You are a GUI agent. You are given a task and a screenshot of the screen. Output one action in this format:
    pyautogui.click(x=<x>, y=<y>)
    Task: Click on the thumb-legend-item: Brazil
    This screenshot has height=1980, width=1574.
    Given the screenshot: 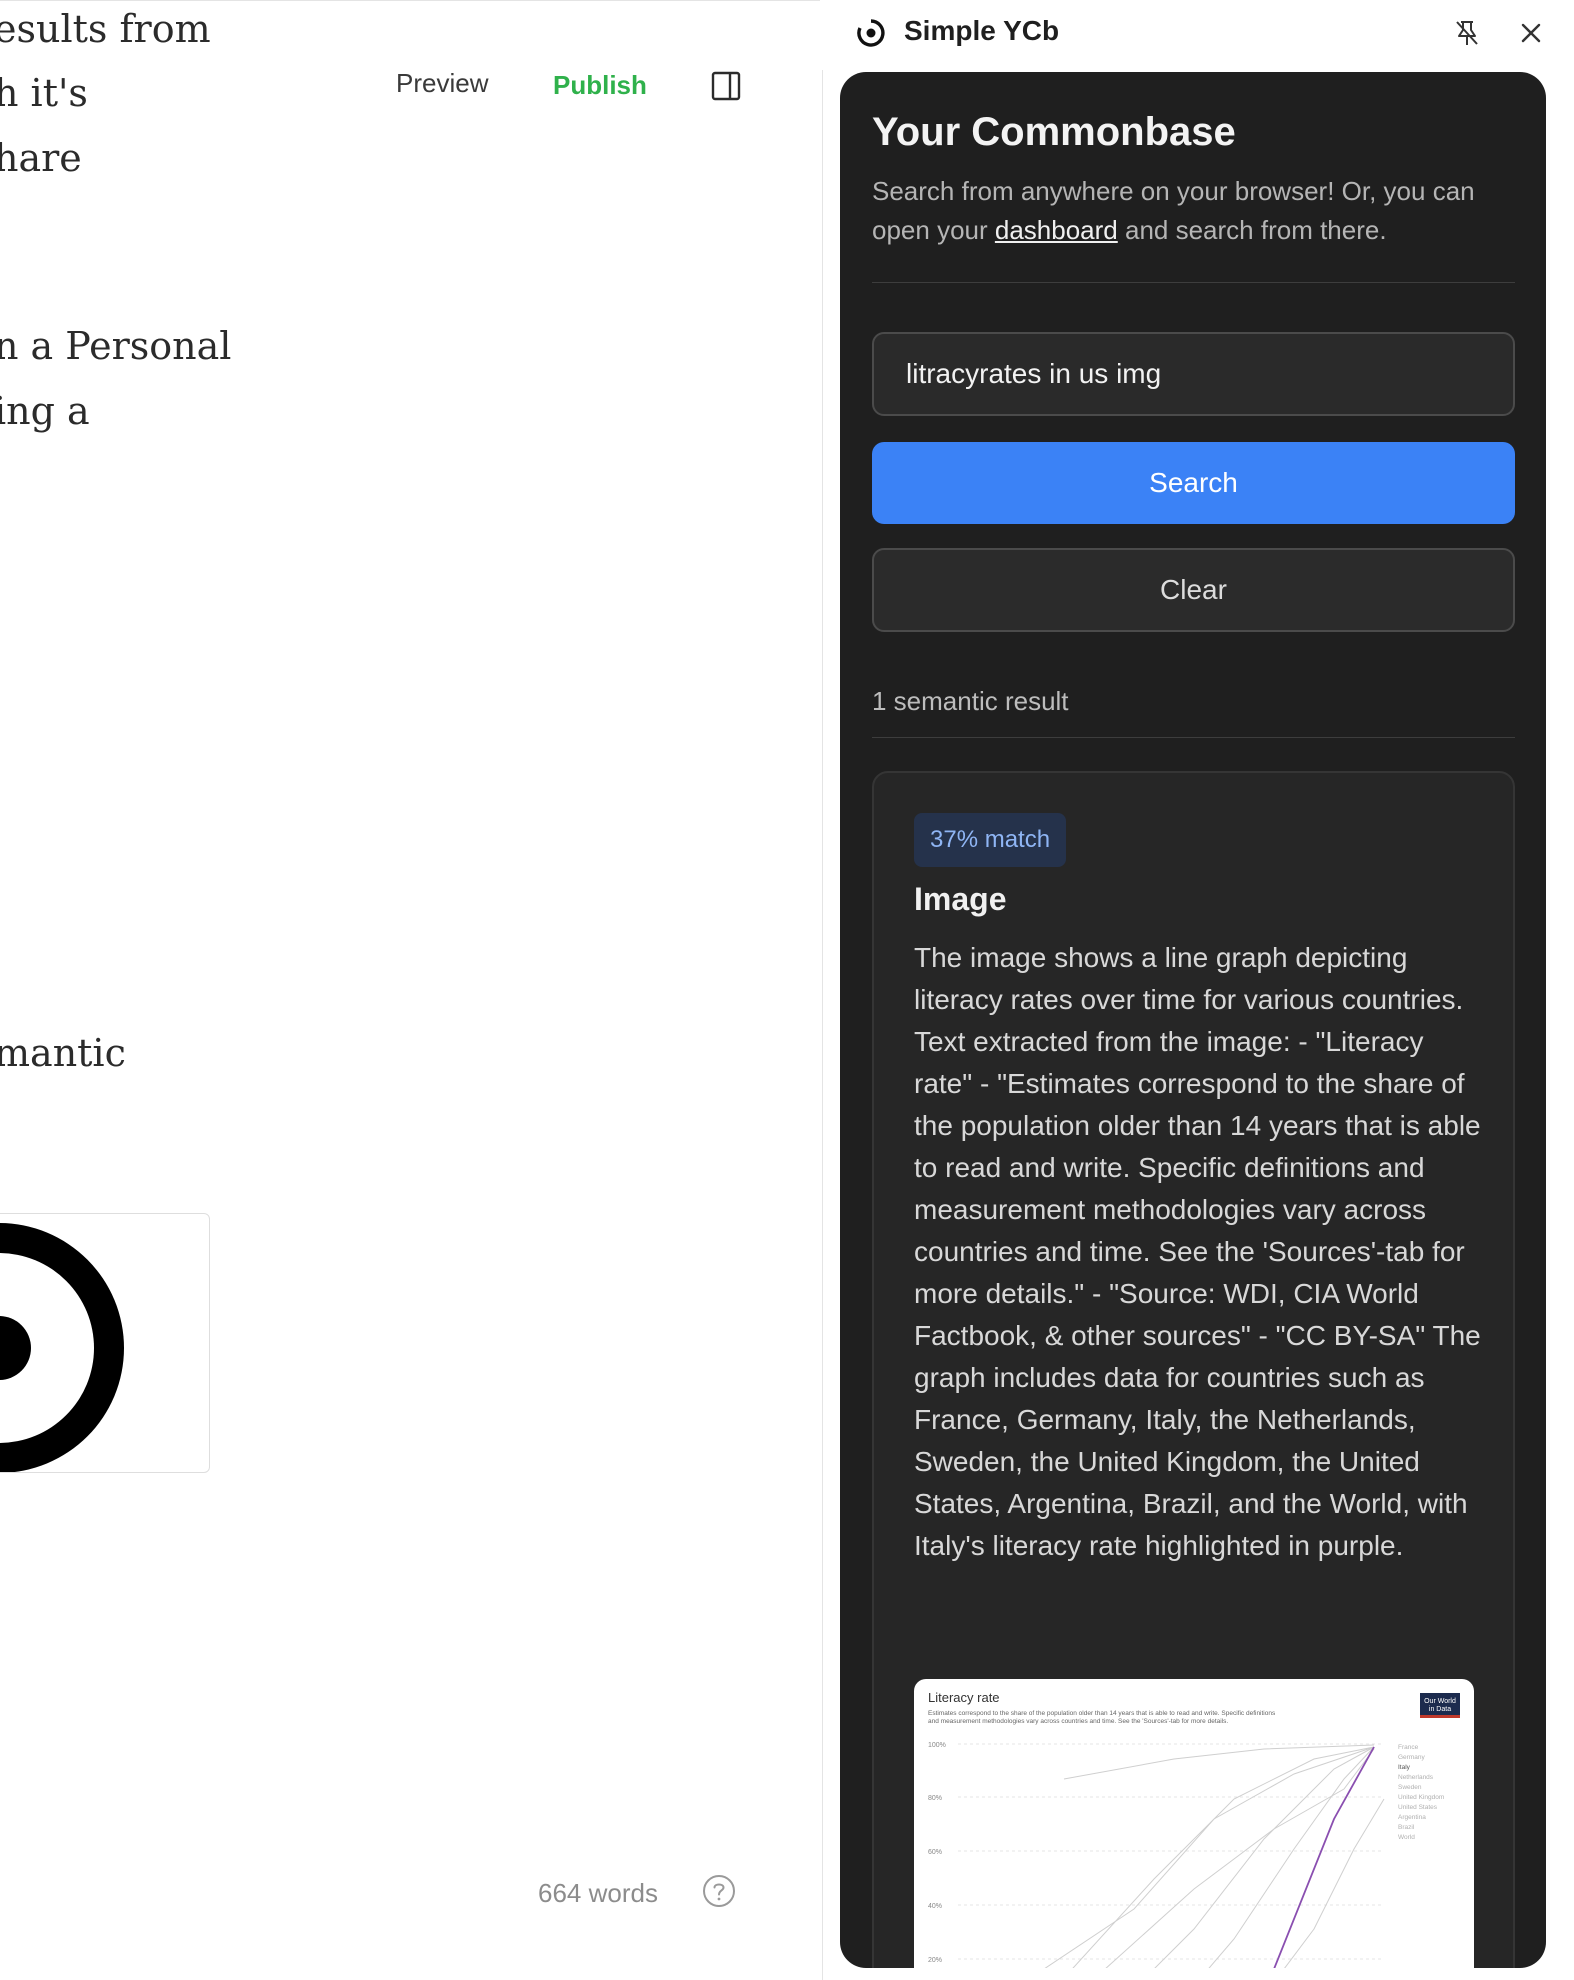 What is the action you would take?
    pyautogui.click(x=1406, y=1827)
    